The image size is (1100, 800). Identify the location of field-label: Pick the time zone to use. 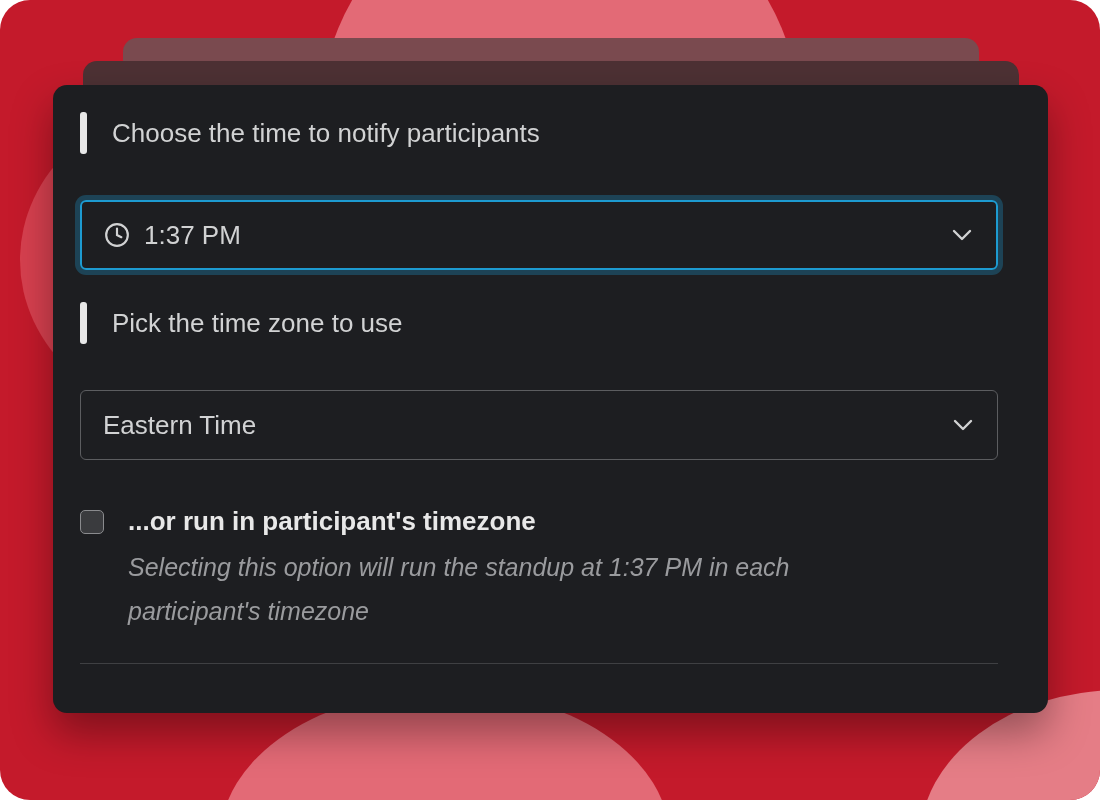
(257, 323).